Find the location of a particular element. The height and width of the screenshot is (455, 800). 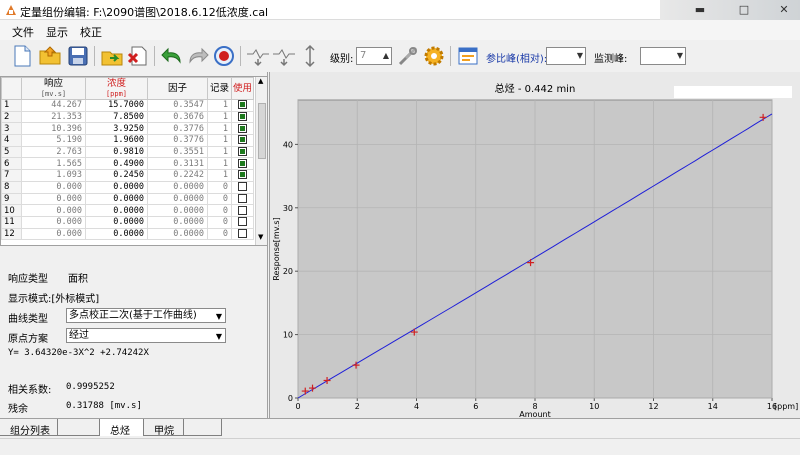

table-row: 11 0.000 0.0000 0.0000 0 is located at coordinates (127, 222).